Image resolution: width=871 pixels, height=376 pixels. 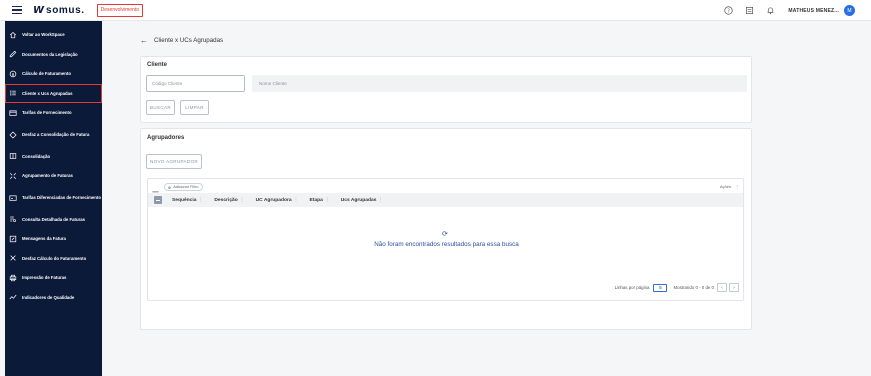 I want to click on sidebar-item-desfaz-calculo: Desfaz Cálculo do Faturamento, so click(x=53, y=259).